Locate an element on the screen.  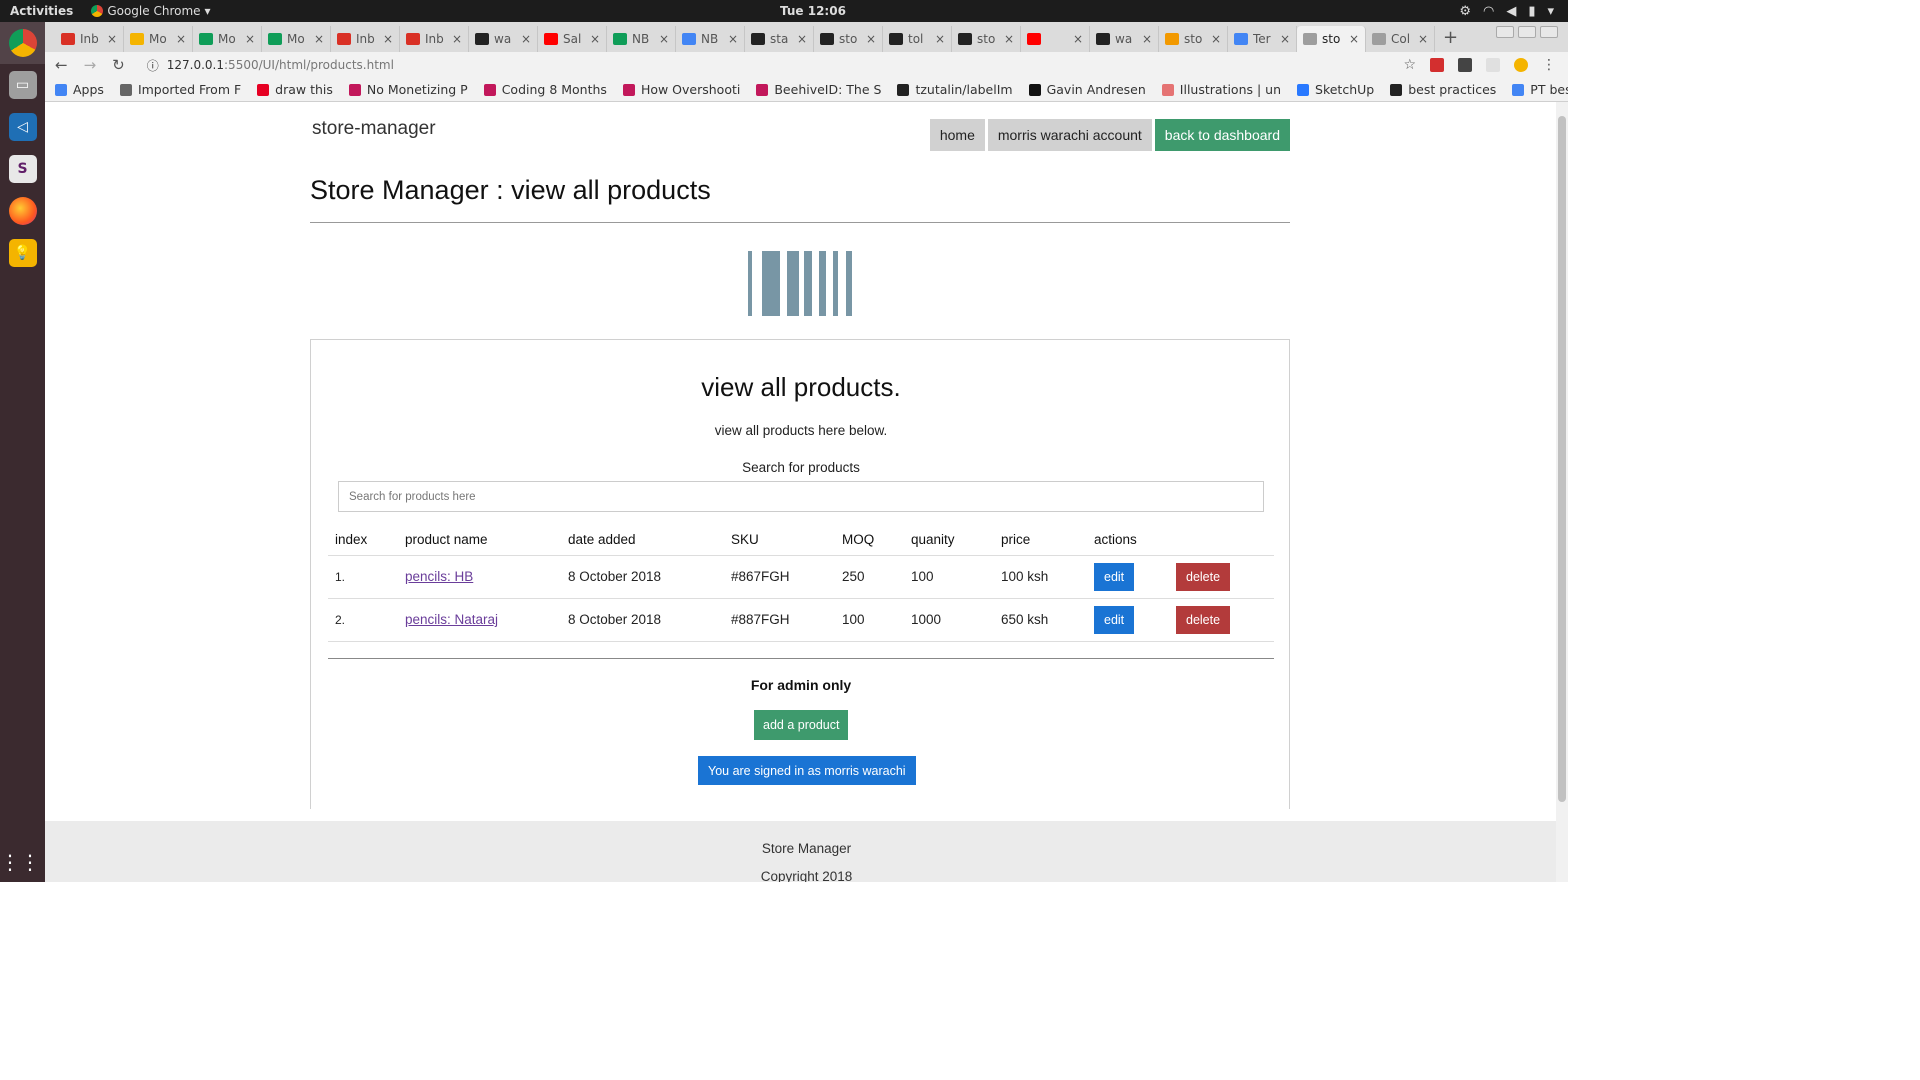
app-menu: Google Chrome ▾ is located at coordinates (151, 11).